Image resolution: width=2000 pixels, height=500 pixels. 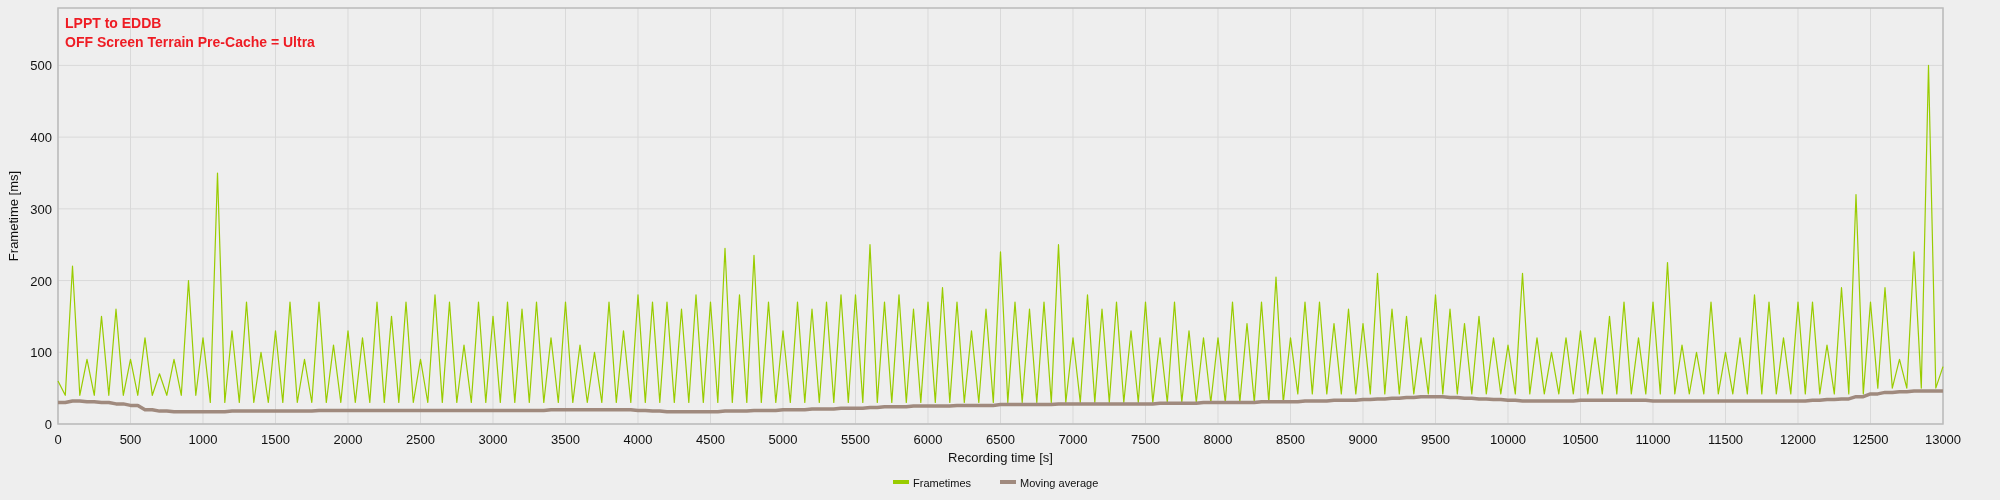 What do you see at coordinates (58, 439) in the screenshot?
I see `x-tick-label: 0` at bounding box center [58, 439].